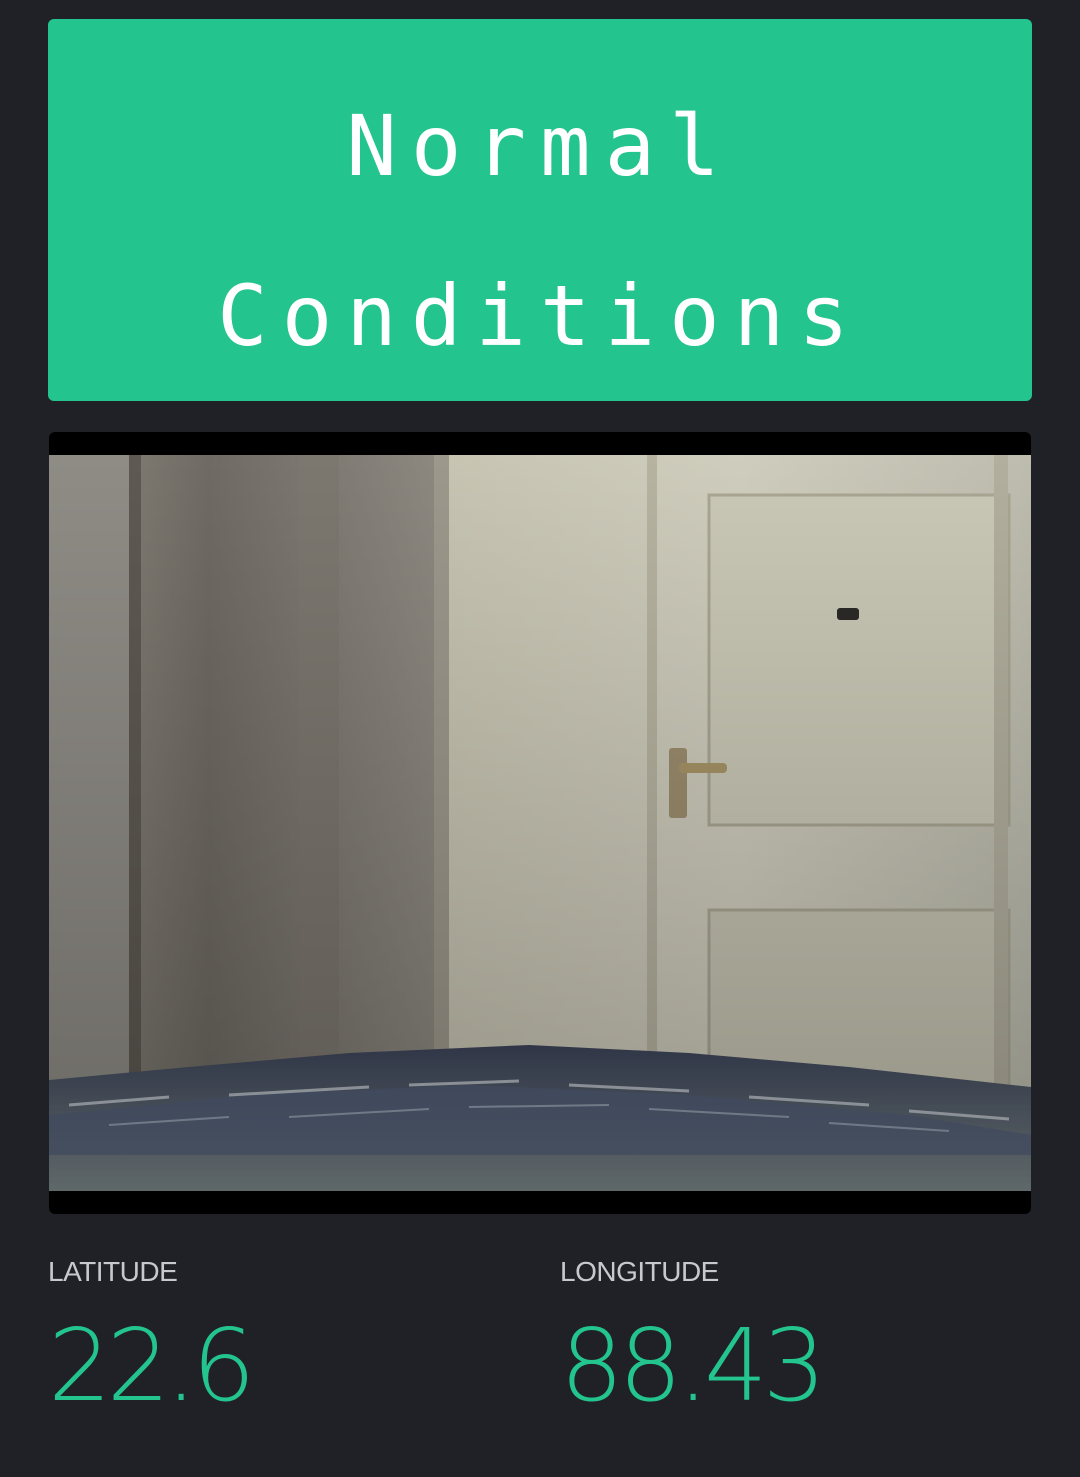 The width and height of the screenshot is (1080, 1477). Describe the element at coordinates (540, 316) in the screenshot. I see `lcd-line-2: Conditions` at that location.